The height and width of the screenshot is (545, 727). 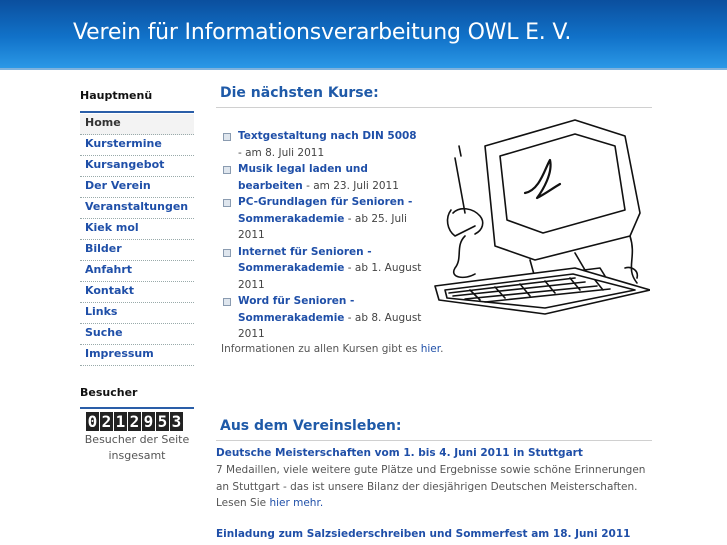 I want to click on menu-item-bilder: Bilder, so click(x=137, y=250).